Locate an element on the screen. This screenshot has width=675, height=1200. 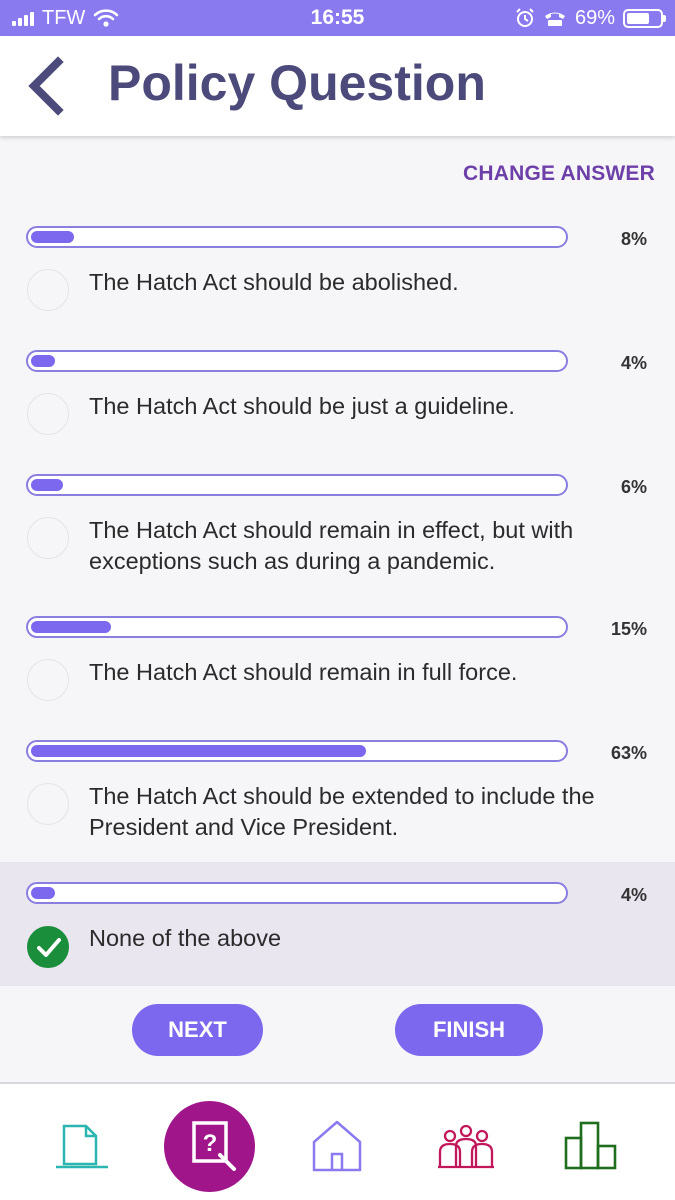
app-header: Policy Question is located at coordinates (337, 86).